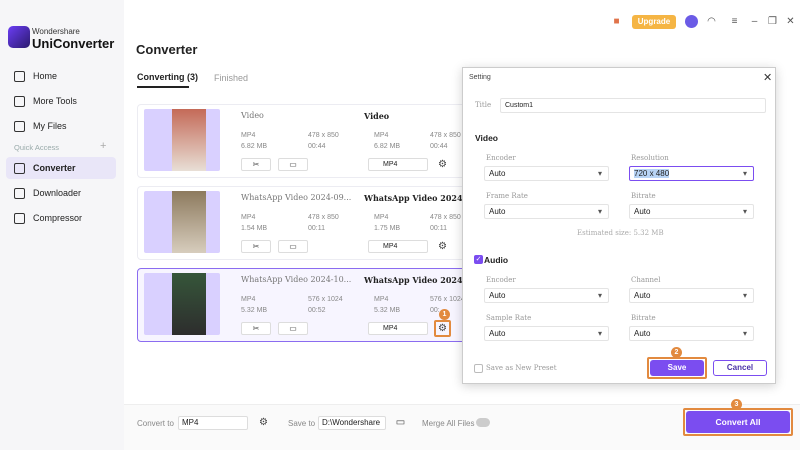  I want to click on compress-icon, so click(19, 218).